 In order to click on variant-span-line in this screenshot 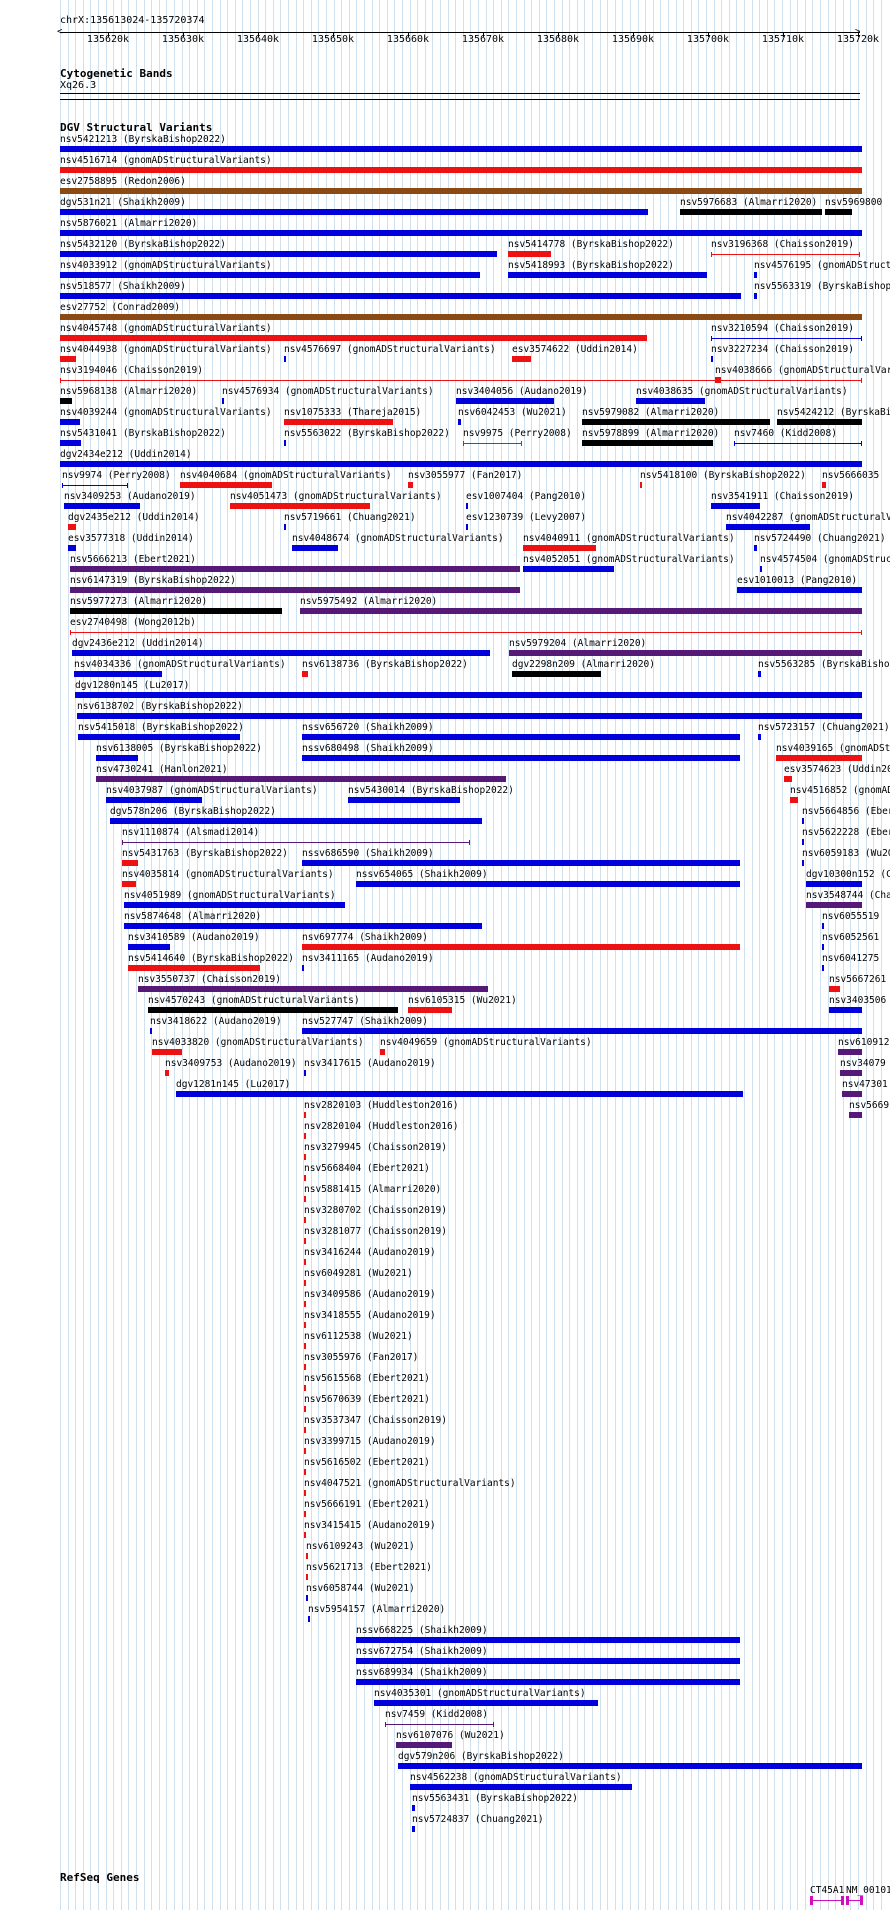, I will do `click(296, 842)`.